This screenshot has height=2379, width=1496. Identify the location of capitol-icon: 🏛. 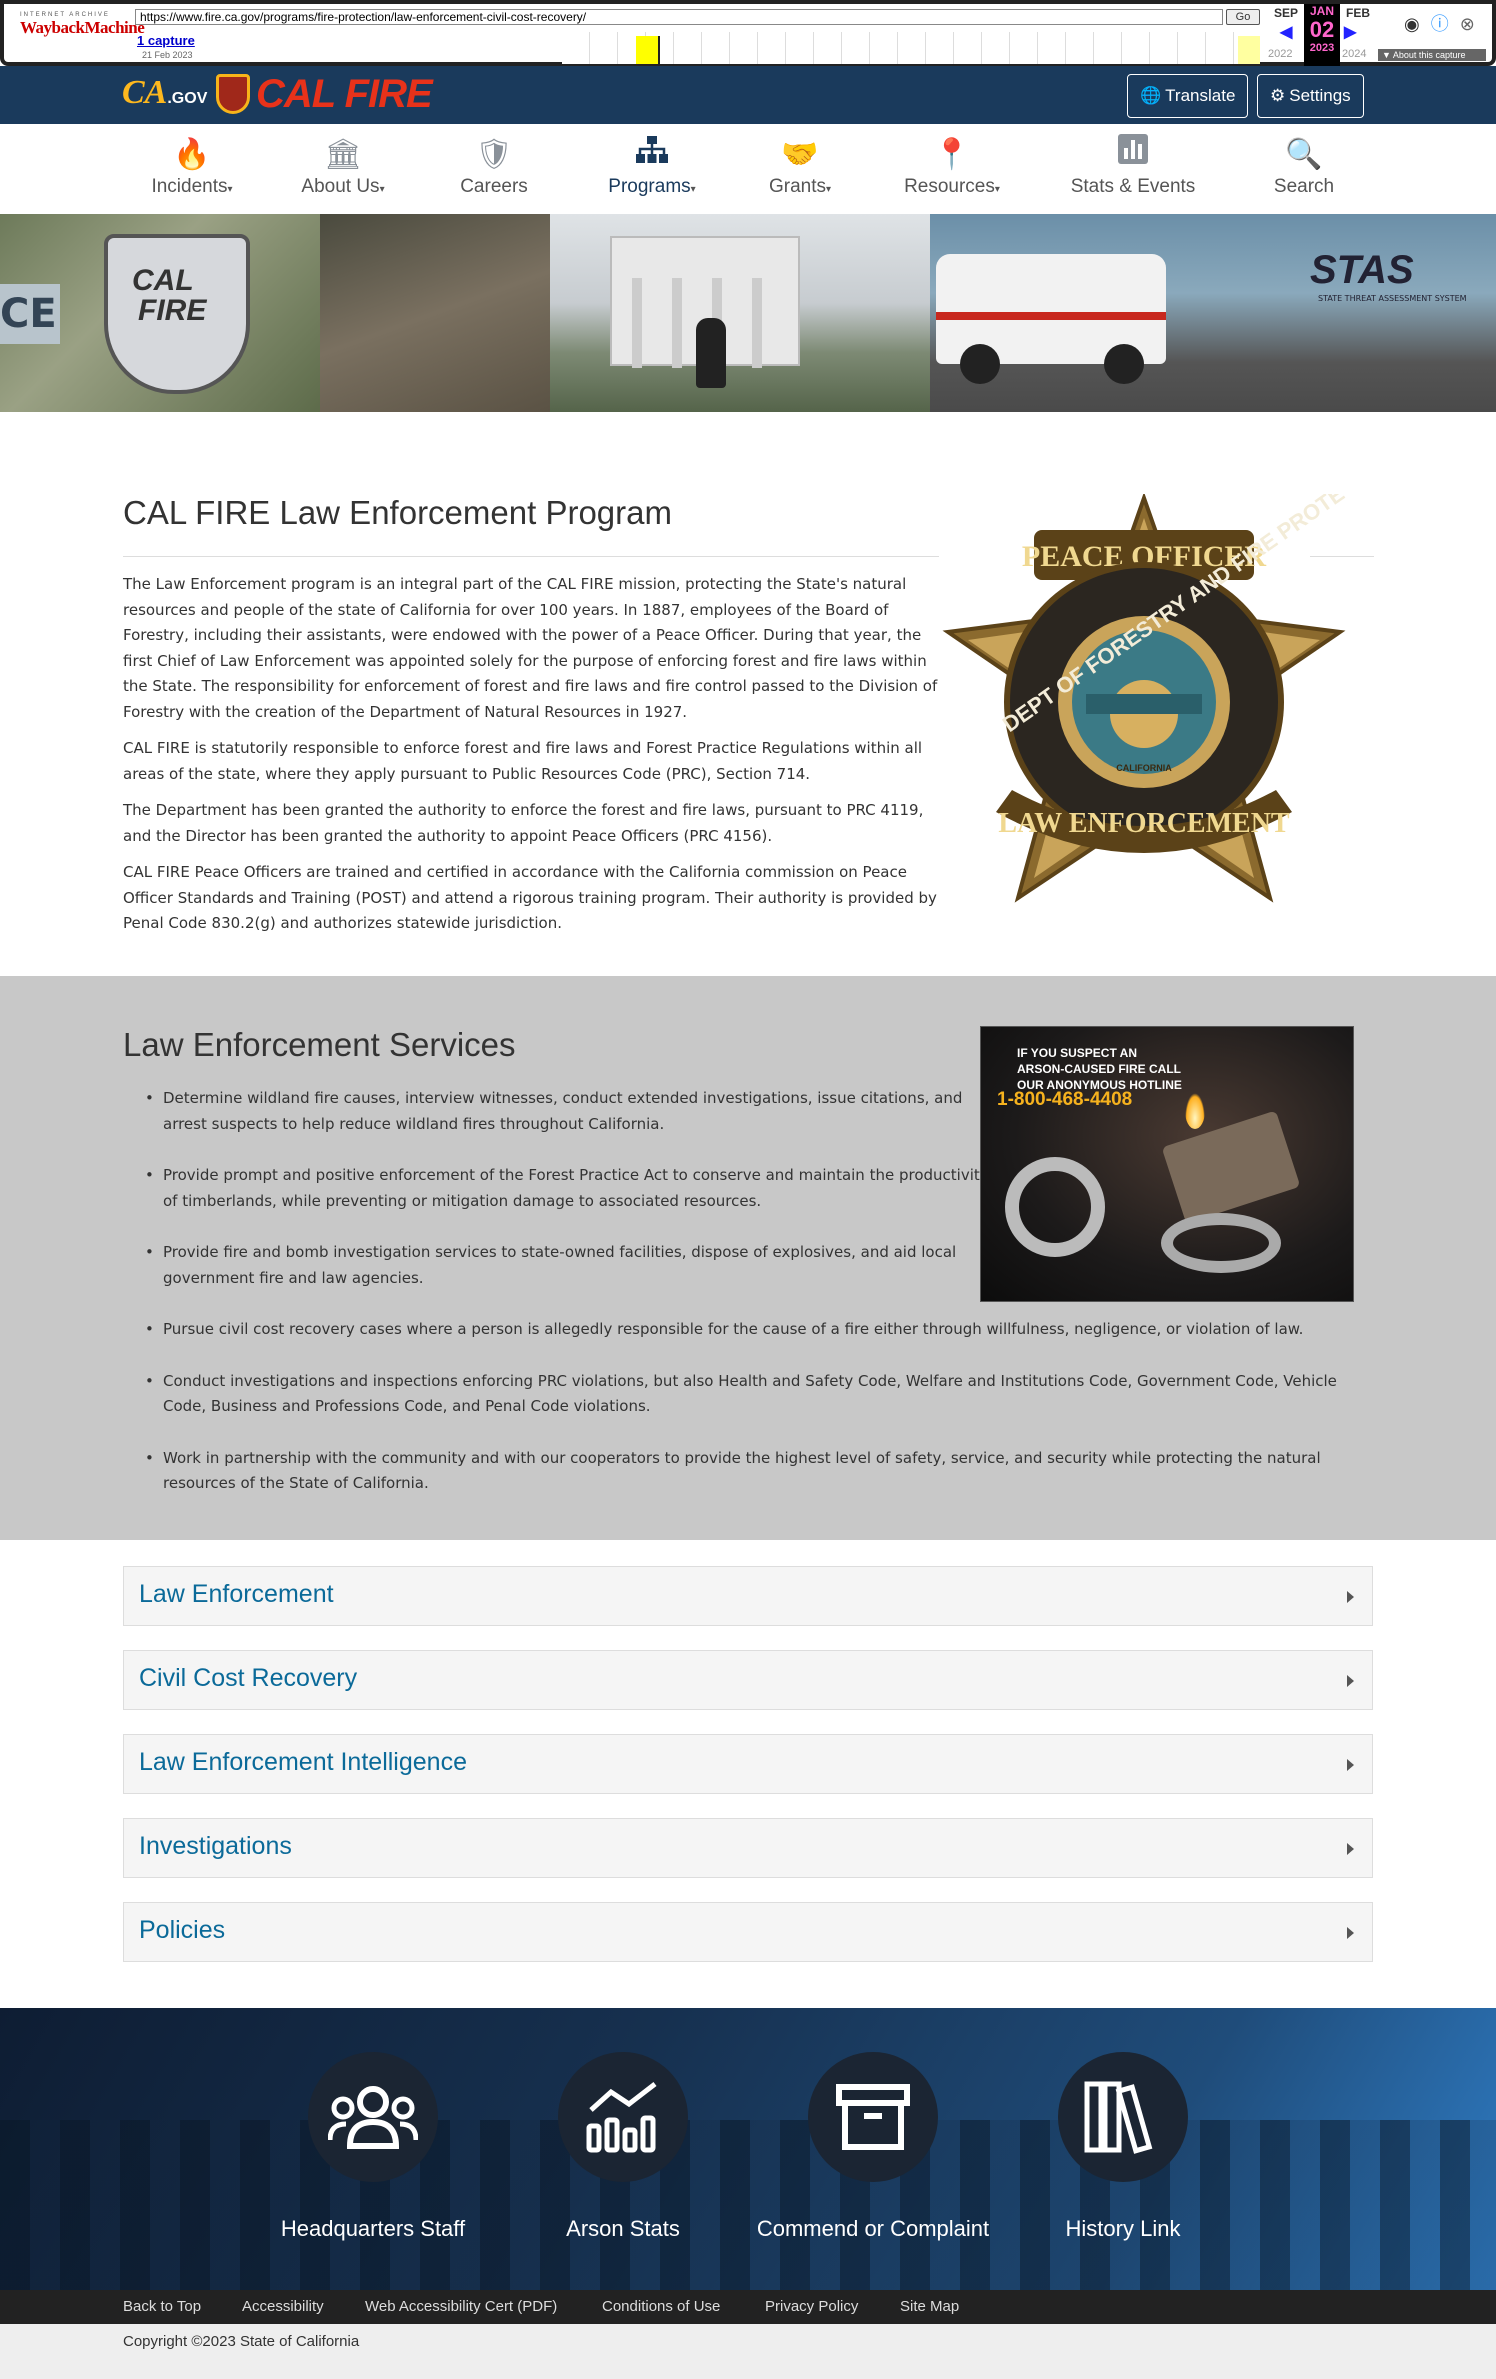
(343, 154).